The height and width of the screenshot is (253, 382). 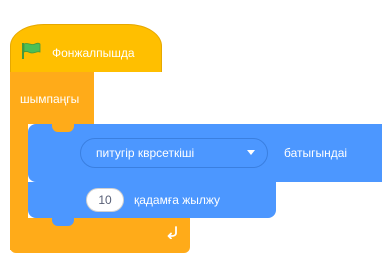 What do you see at coordinates (93, 53) in the screenshot?
I see `hat-block-label: Фонжалпышда` at bounding box center [93, 53].